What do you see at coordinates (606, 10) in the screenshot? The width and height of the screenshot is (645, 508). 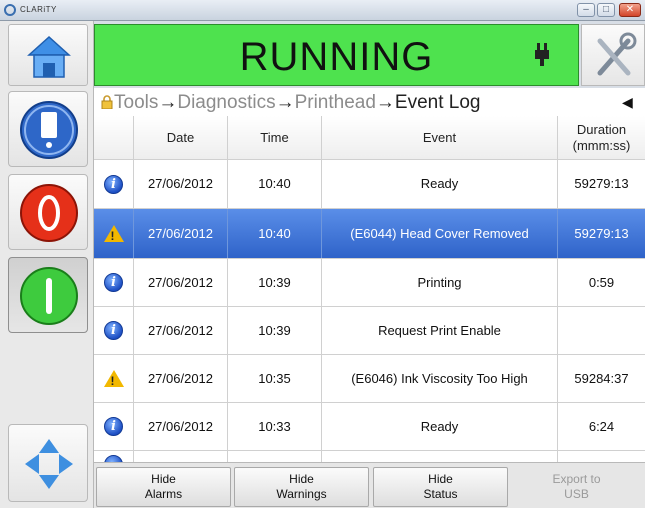 I see `restore-button: □` at bounding box center [606, 10].